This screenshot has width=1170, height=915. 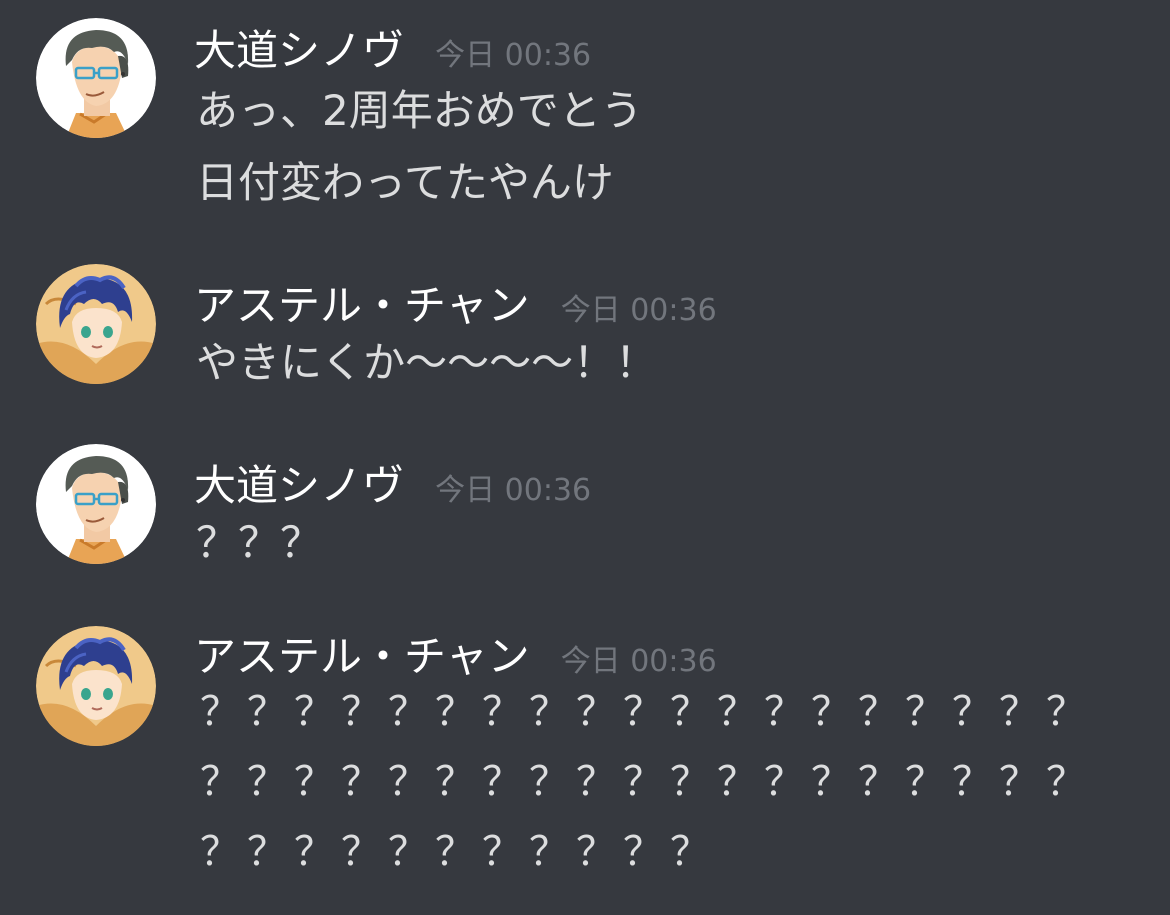 What do you see at coordinates (405, 182) in the screenshot?
I see `message-text: 日付変わってたやんけ` at bounding box center [405, 182].